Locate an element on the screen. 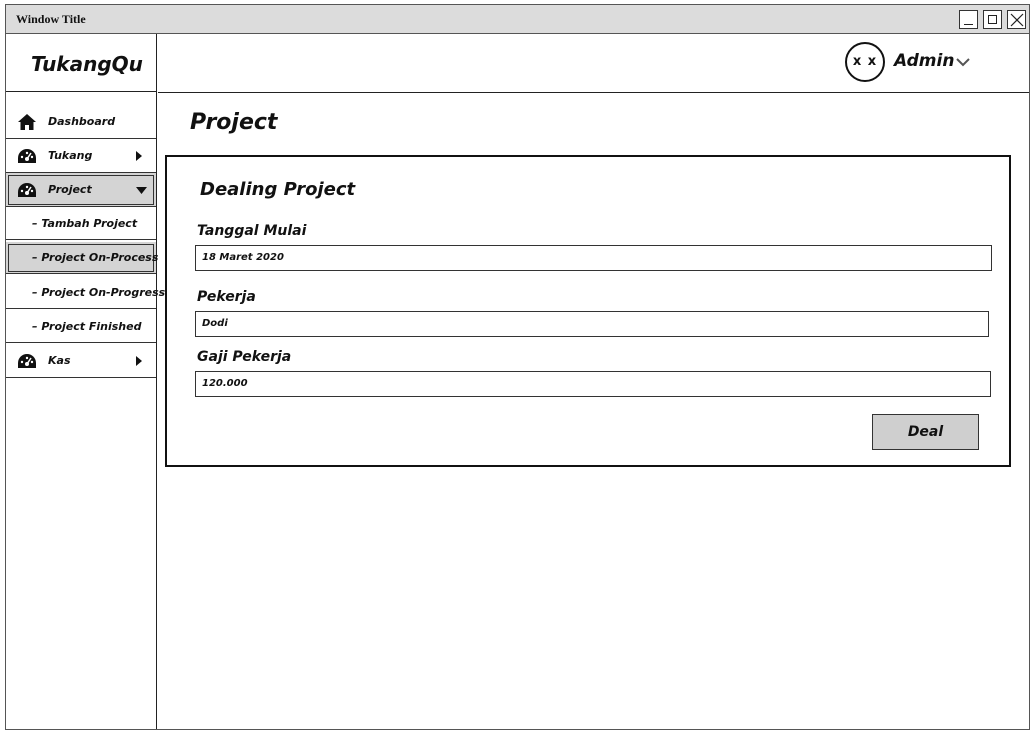 This screenshot has width=1035, height=734. top-header: x x Admin is located at coordinates (593, 63).